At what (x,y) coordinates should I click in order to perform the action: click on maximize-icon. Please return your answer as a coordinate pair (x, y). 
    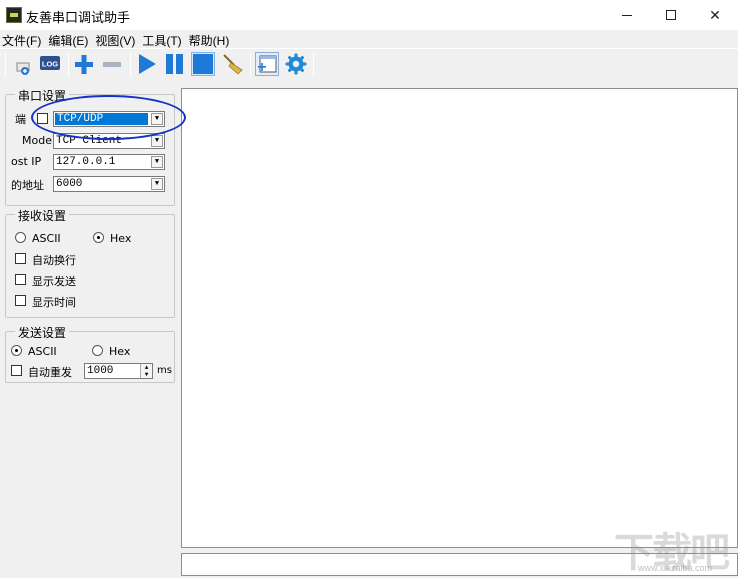
    Looking at the image, I should click on (671, 15).